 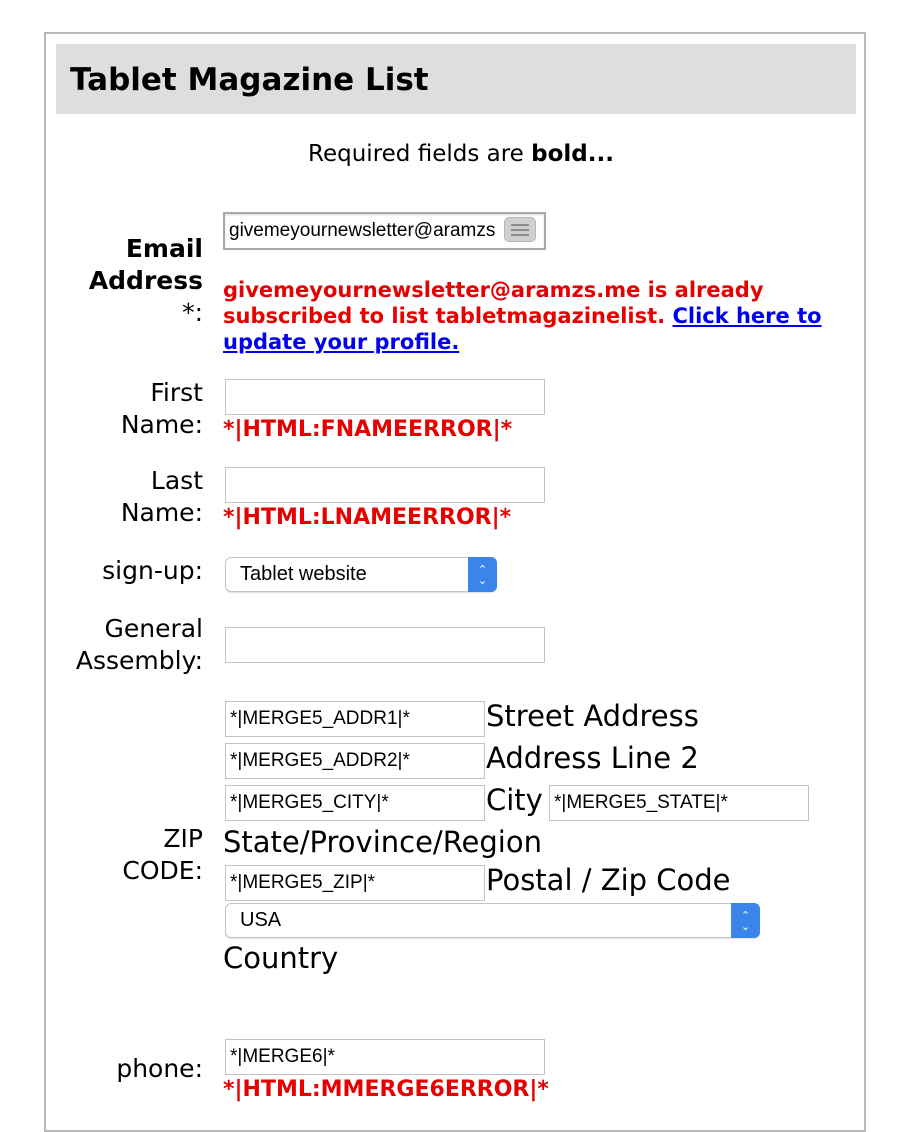 I want to click on first-name-error: *|HTML:FNAMEERROR|*, so click(x=368, y=429).